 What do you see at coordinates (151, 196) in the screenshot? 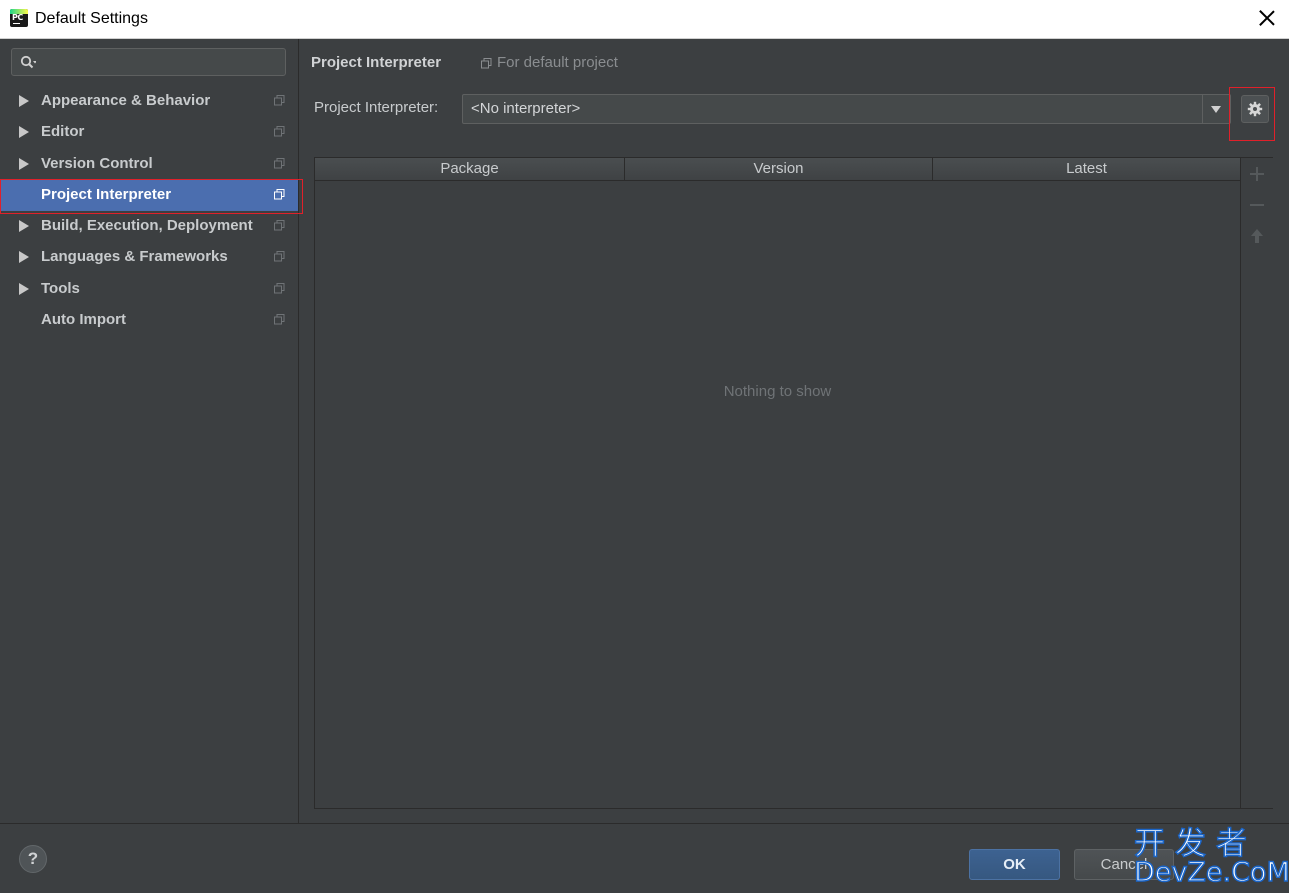
I see `highlight-outline-sidebar` at bounding box center [151, 196].